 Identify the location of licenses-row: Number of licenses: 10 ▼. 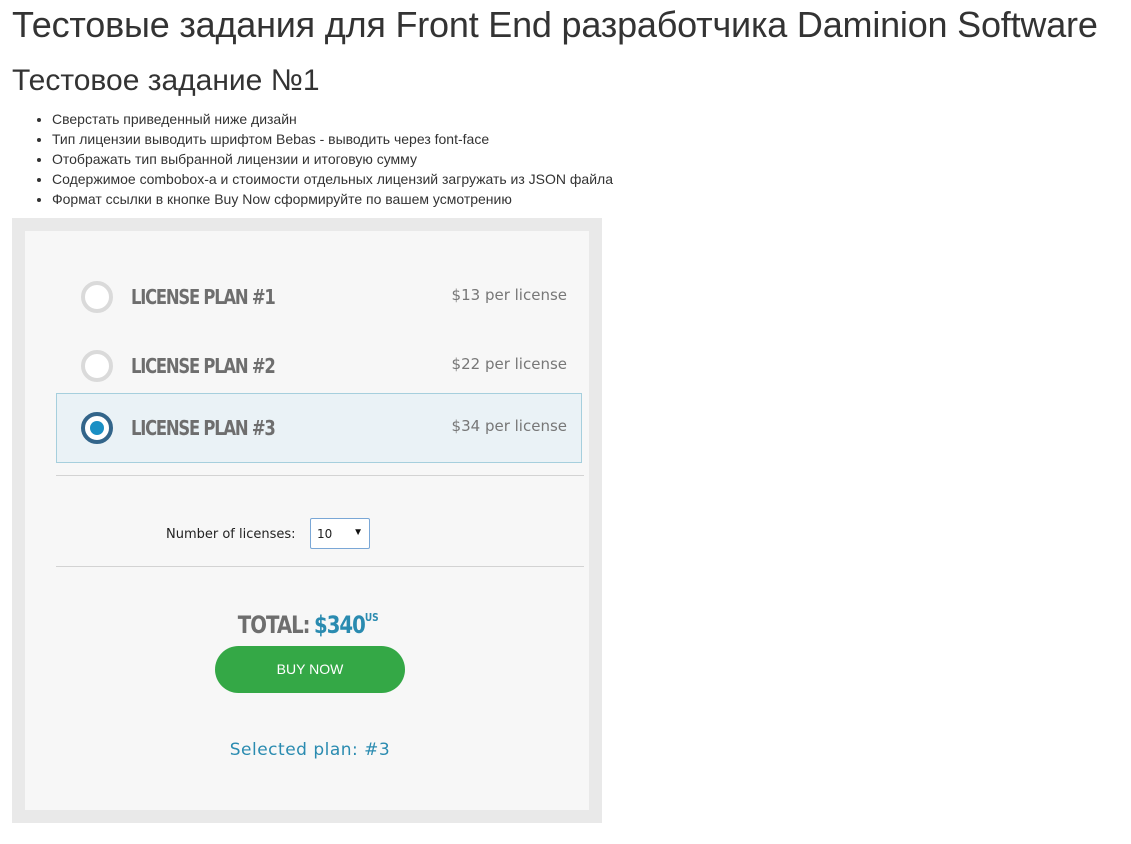
(307, 534).